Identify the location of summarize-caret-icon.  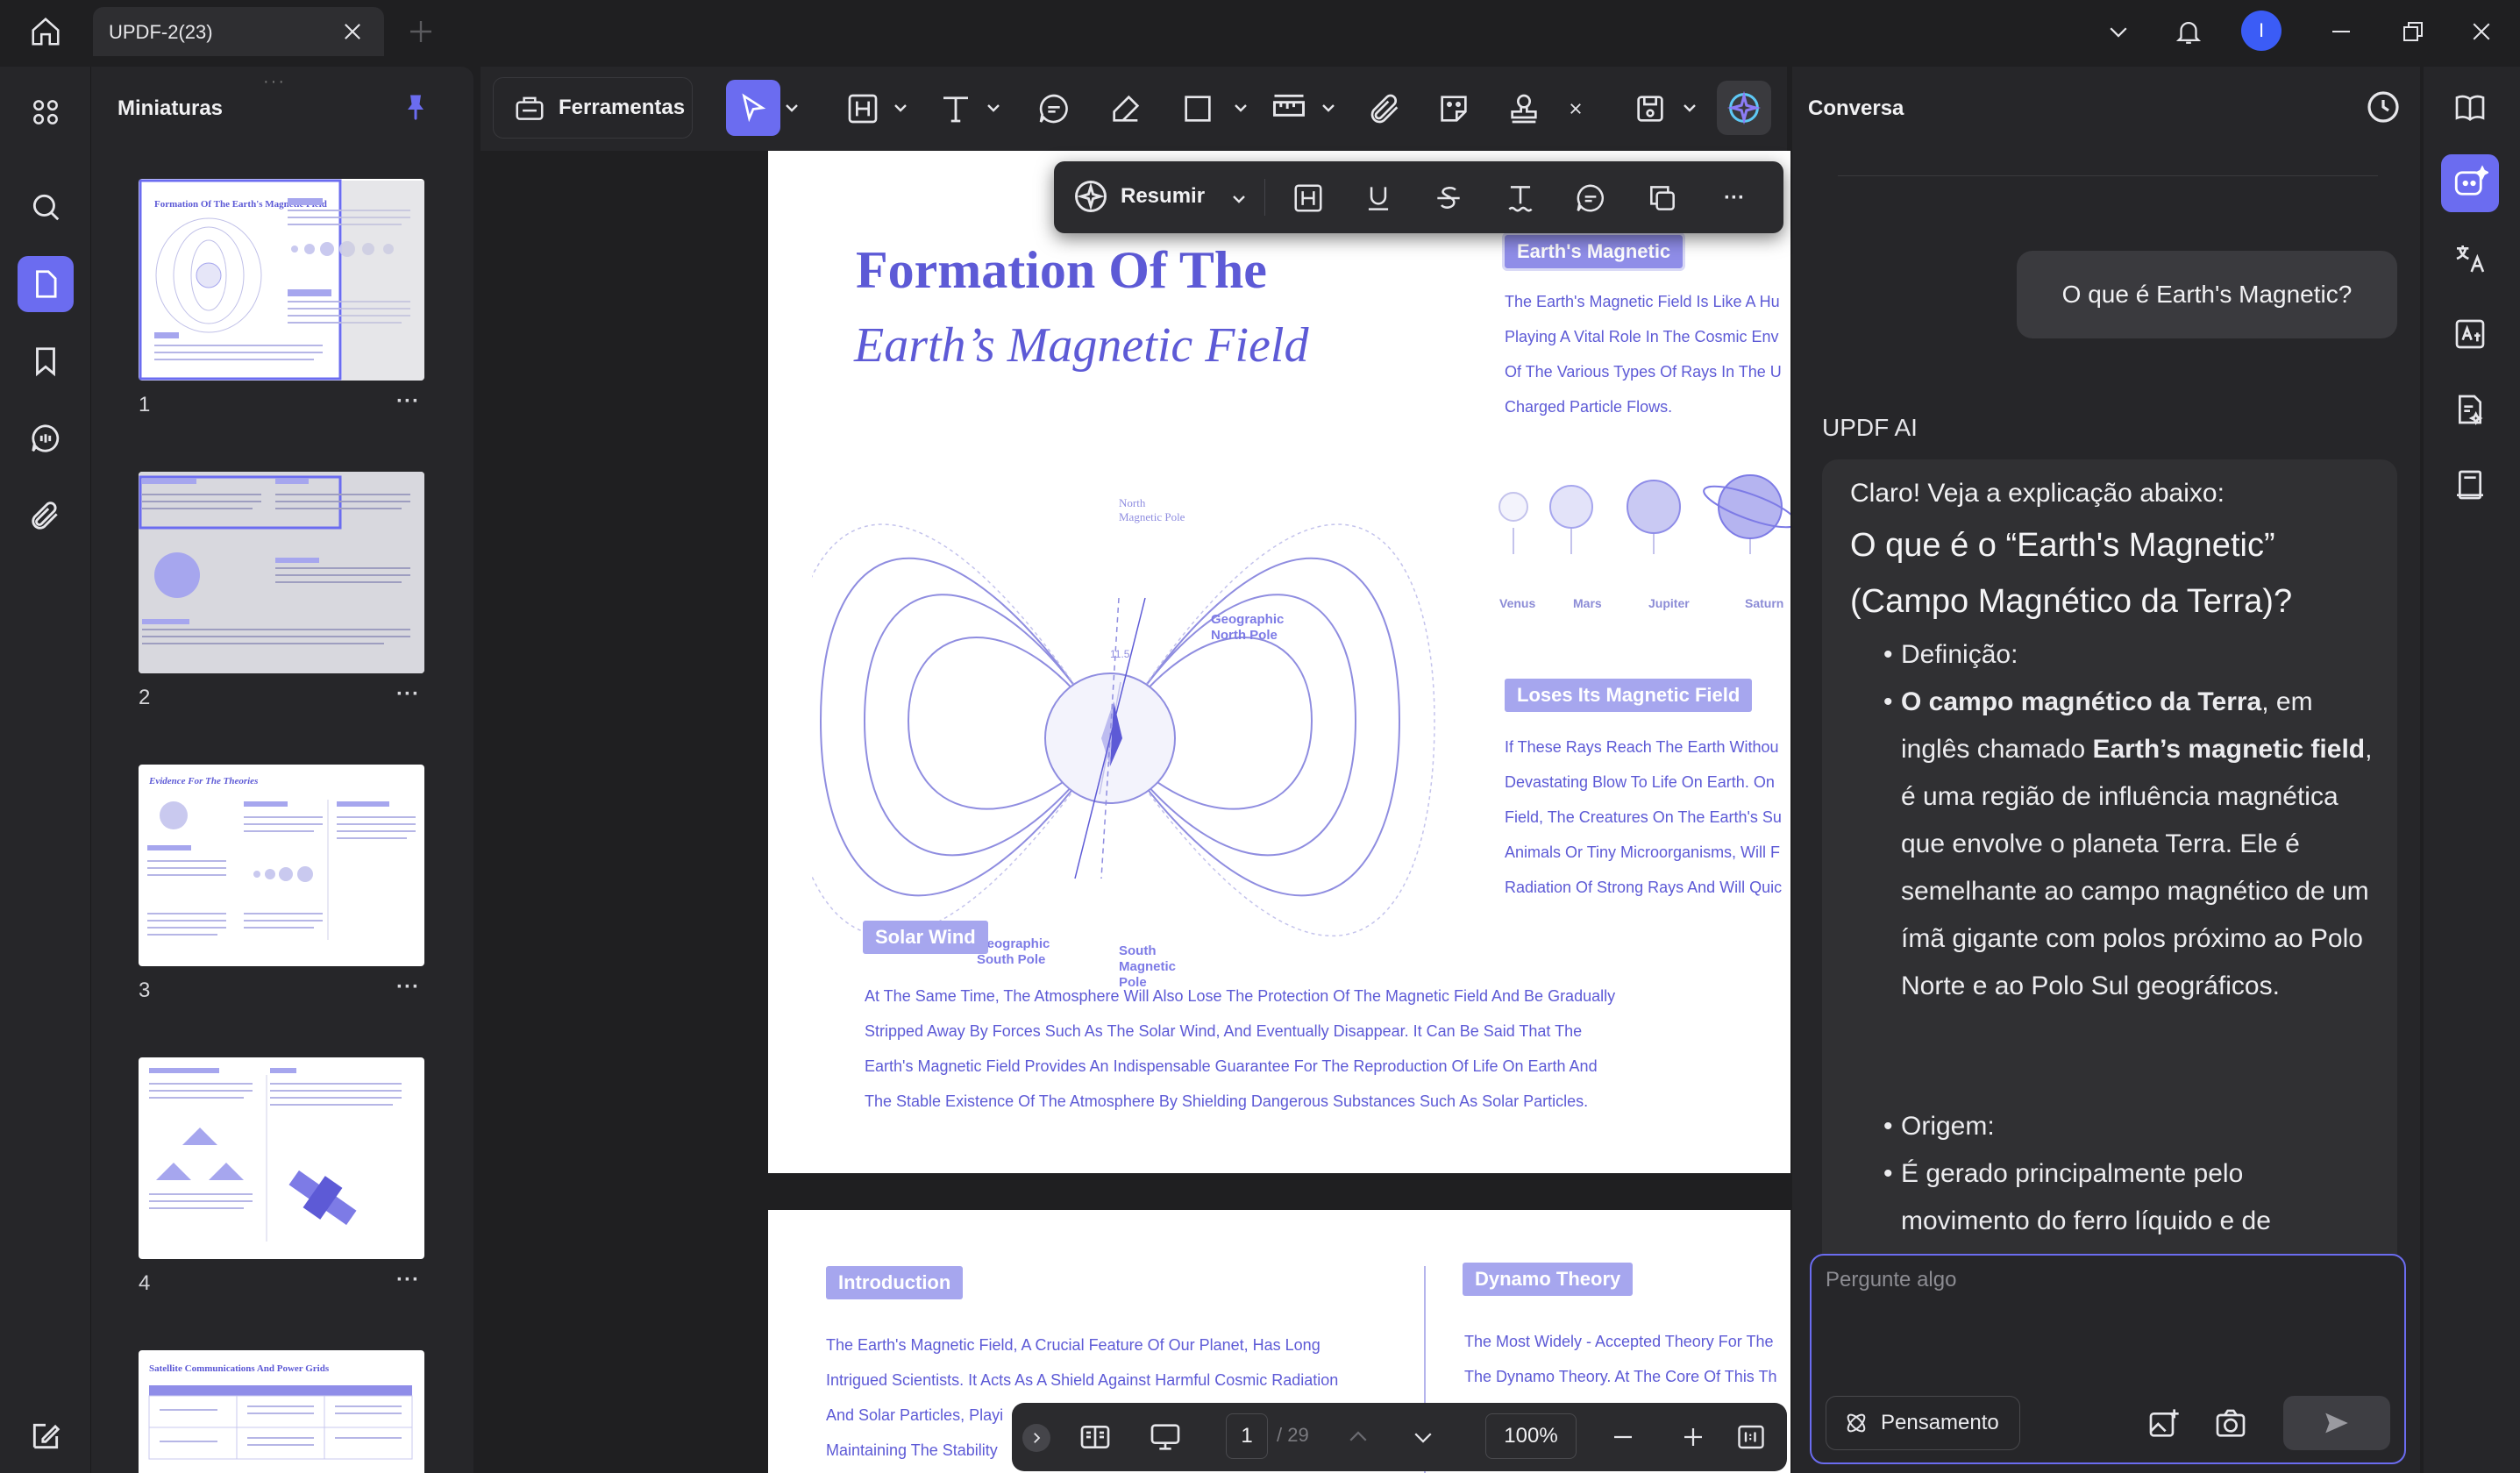
(1239, 199).